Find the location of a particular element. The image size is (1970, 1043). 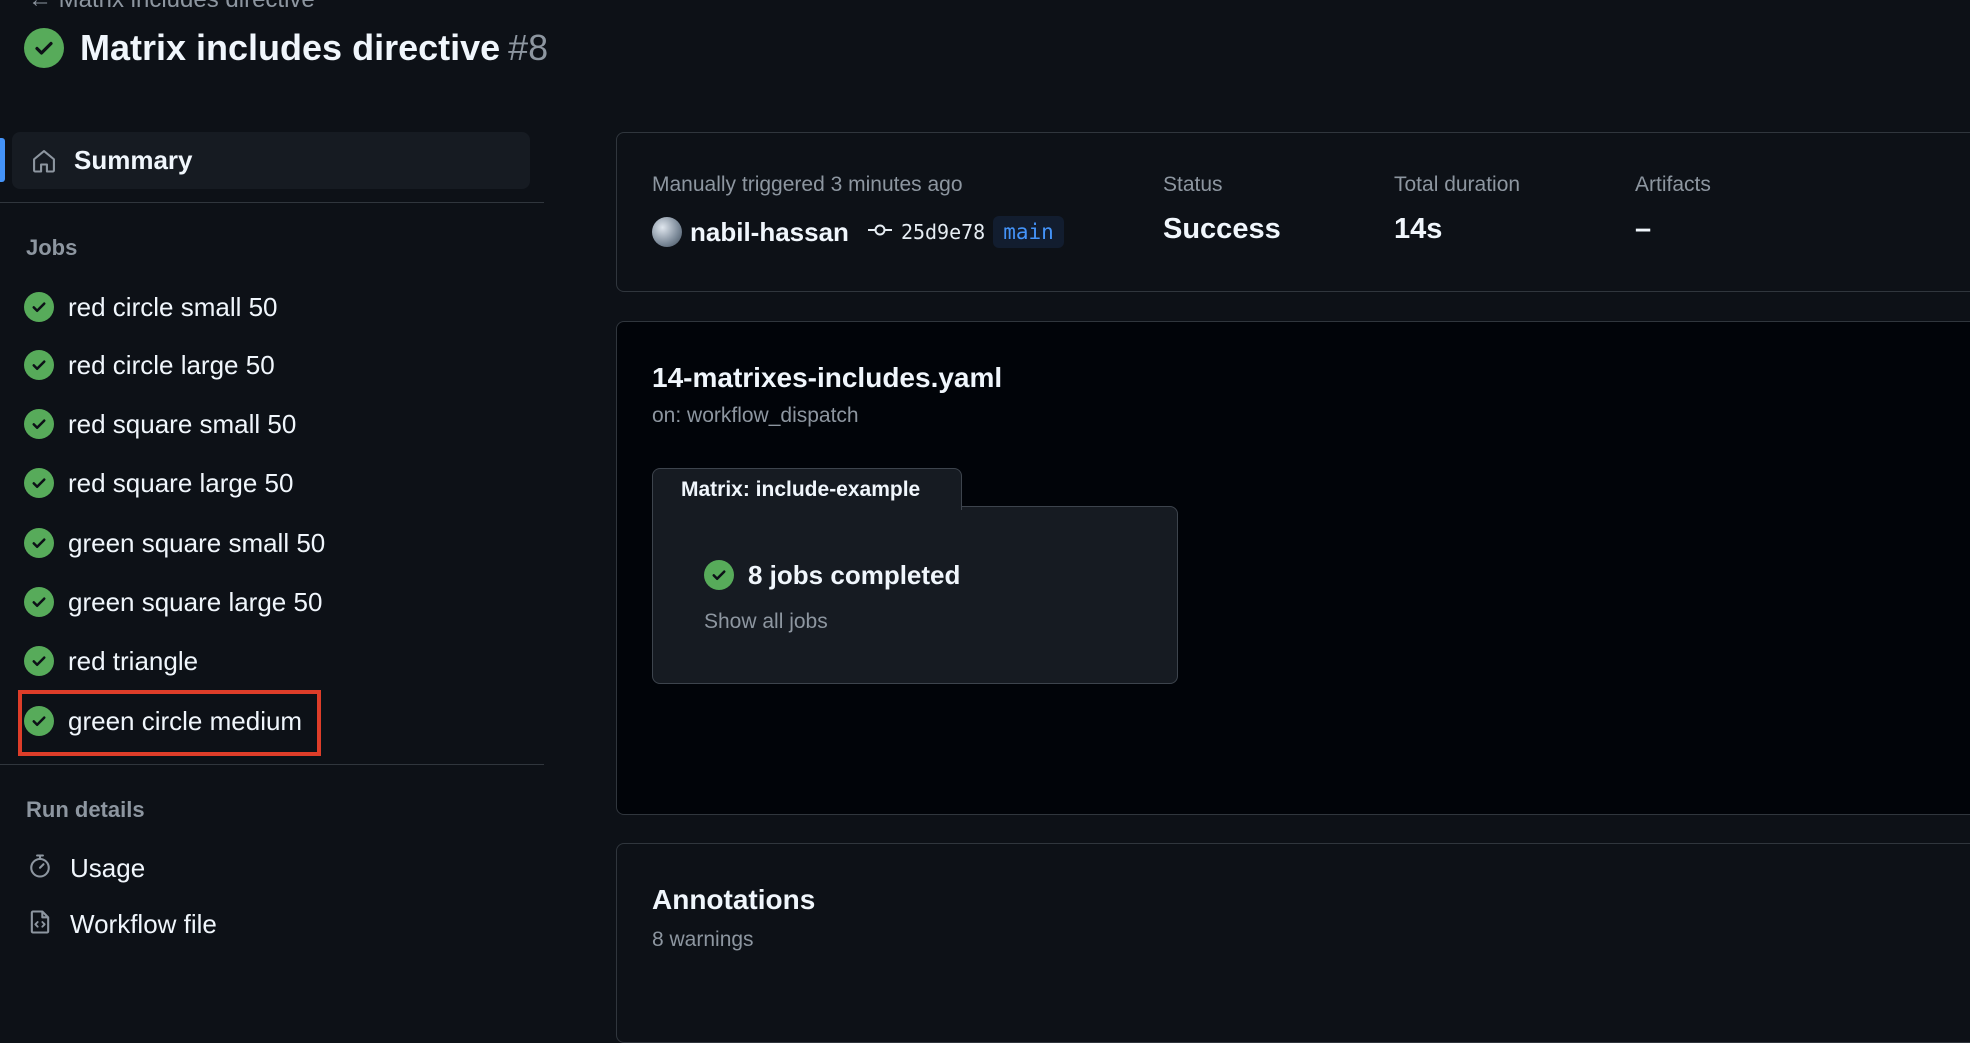

sidebar-job-item: red square large 50 is located at coordinates (158, 483).